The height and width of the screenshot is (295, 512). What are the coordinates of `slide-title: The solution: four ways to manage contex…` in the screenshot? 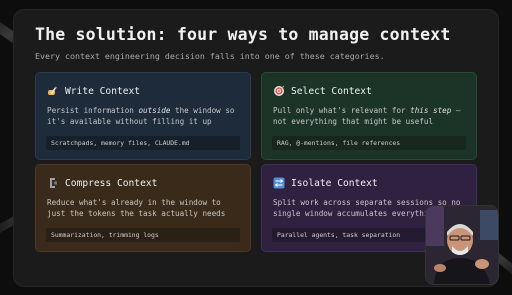 It's located at (243, 34).